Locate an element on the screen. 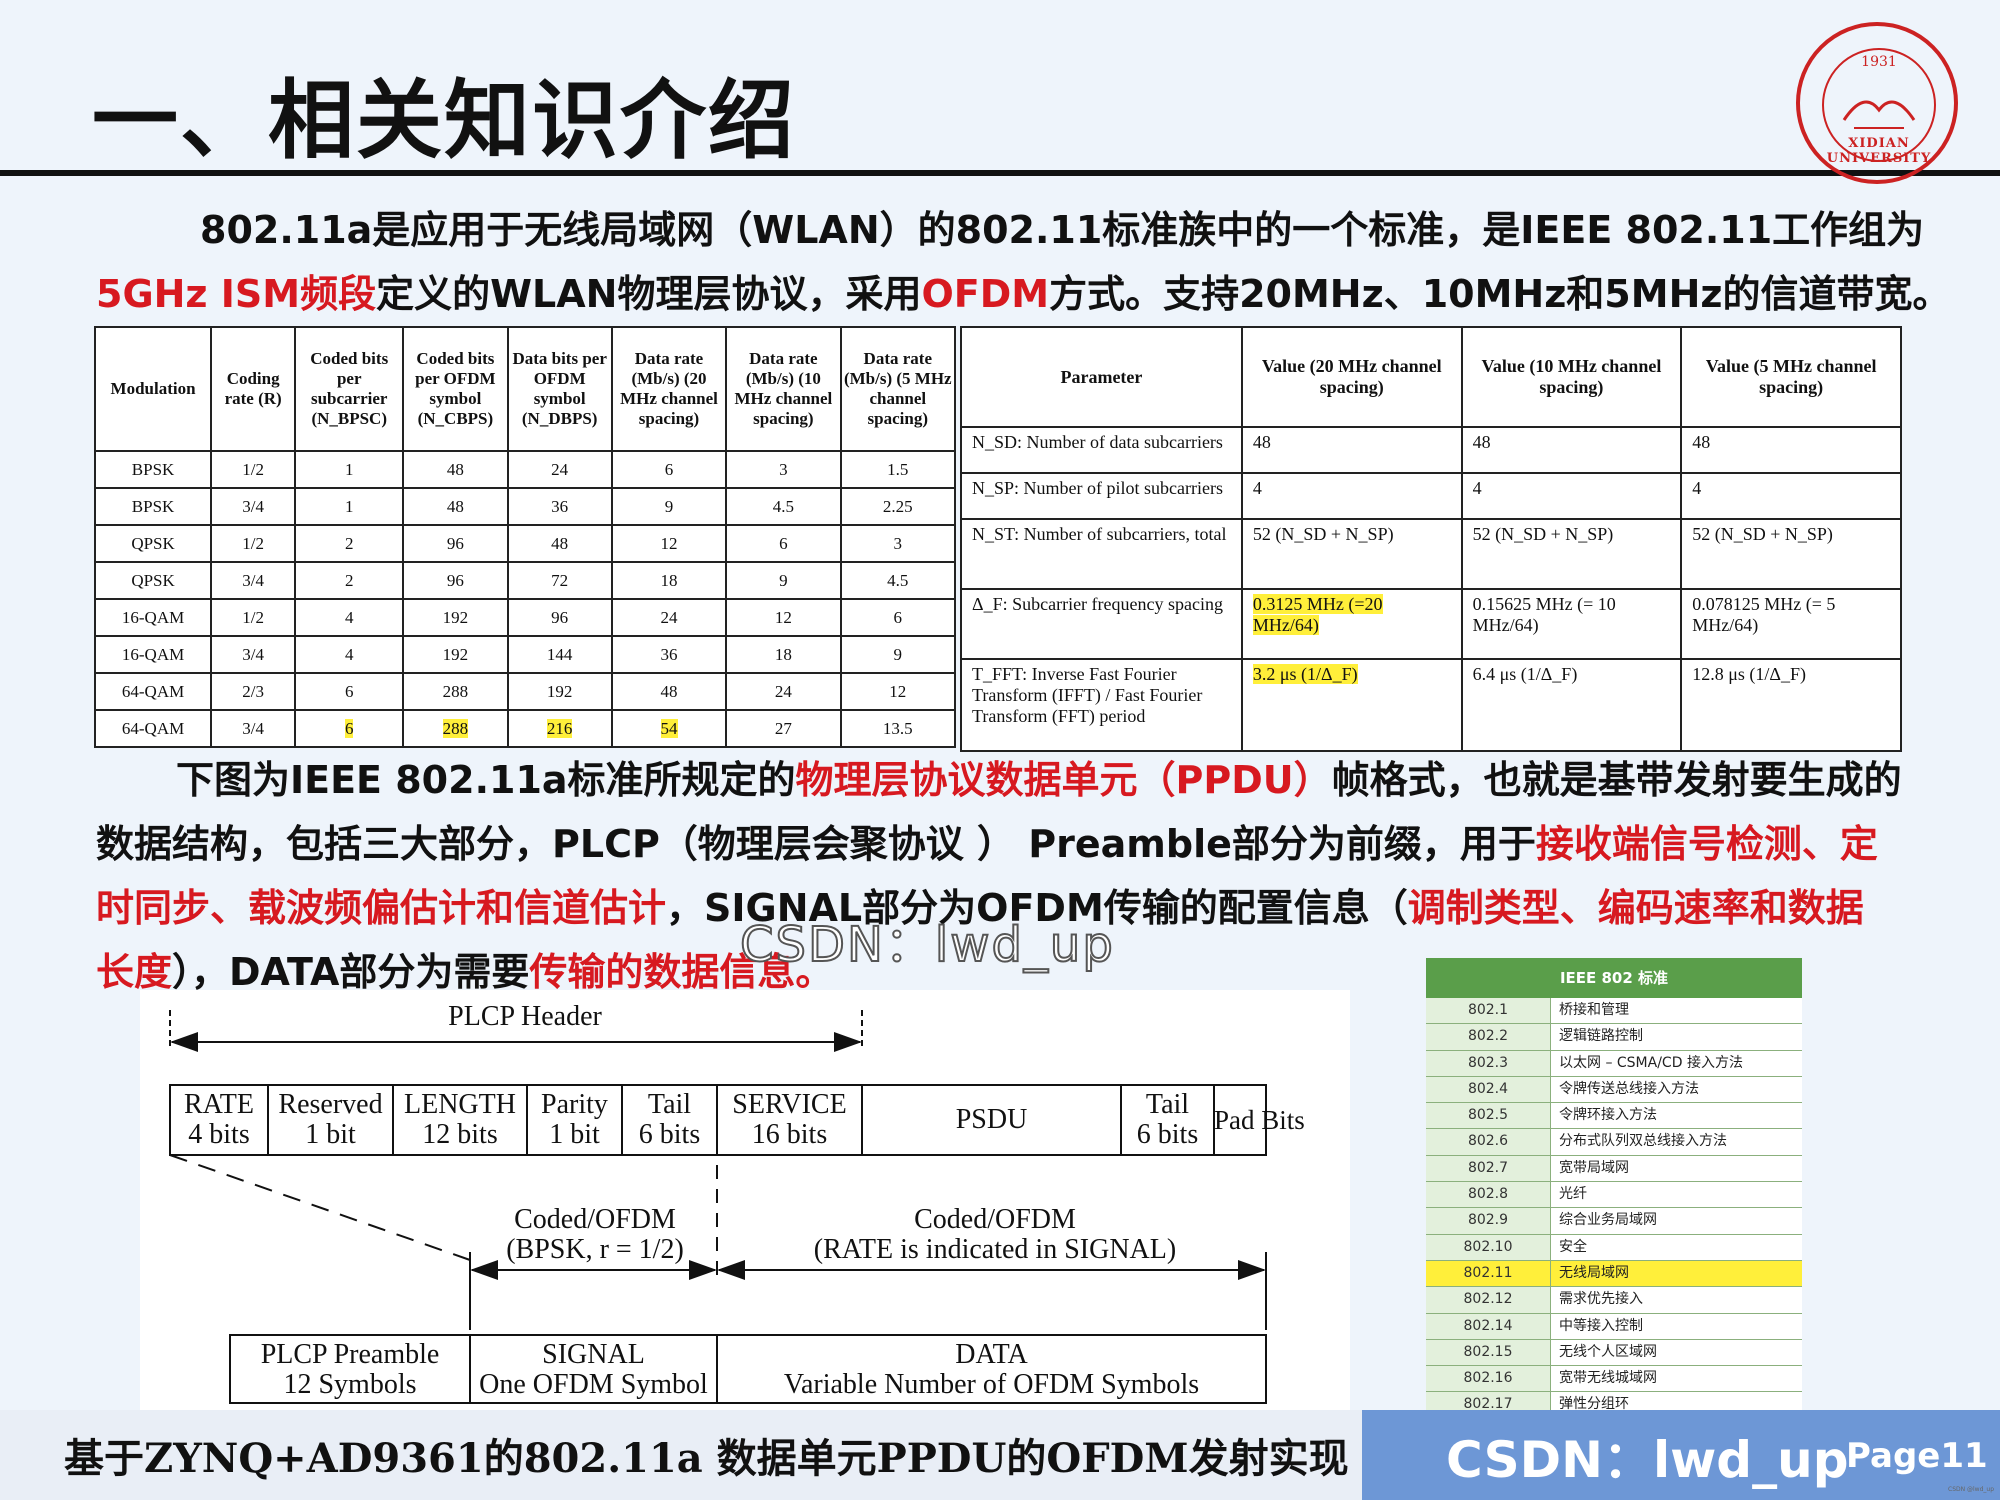 This screenshot has height=1500, width=2000. standard-code: 802.14 is located at coordinates (1488, 1326).